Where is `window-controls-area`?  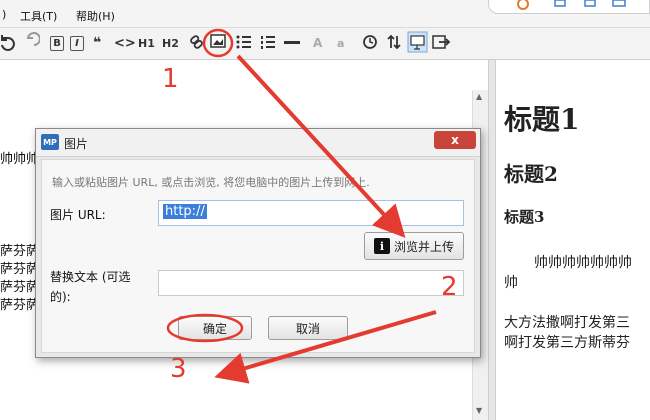
window-controls-area is located at coordinates (569, 7).